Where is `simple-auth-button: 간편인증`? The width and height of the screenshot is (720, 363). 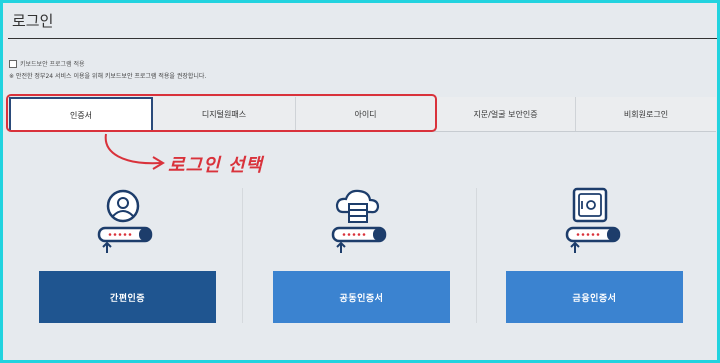
simple-auth-button: 간편인증 is located at coordinates (127, 297).